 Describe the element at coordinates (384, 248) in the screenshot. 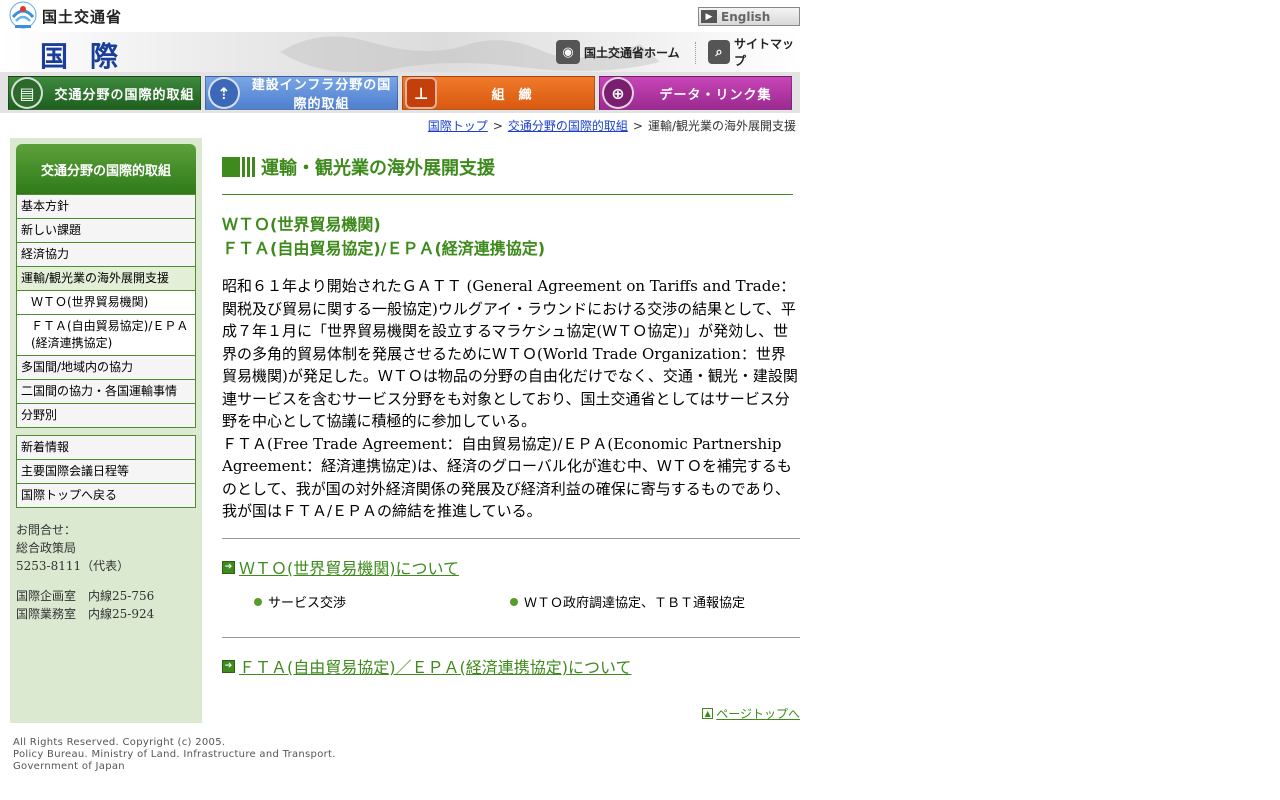

I see `subheading-fta-epa: ＦＴＡ(自由貿易協定)/ＥＰＡ(経済連携協定)` at that location.